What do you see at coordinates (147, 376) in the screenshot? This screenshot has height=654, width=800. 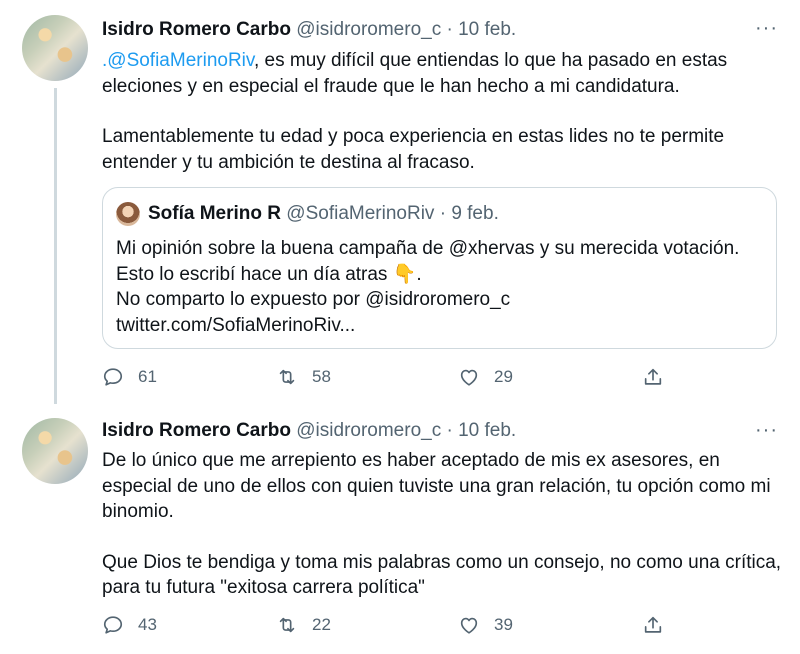 I see `reply-count: 61` at bounding box center [147, 376].